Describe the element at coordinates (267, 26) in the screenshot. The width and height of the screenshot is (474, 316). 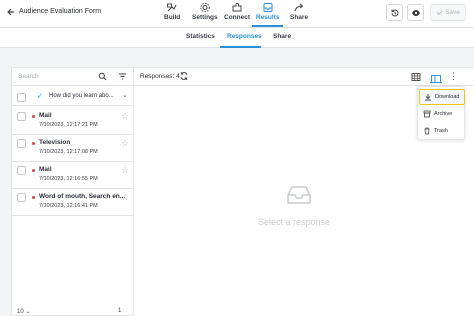
I see `nav-active-indicator` at that location.